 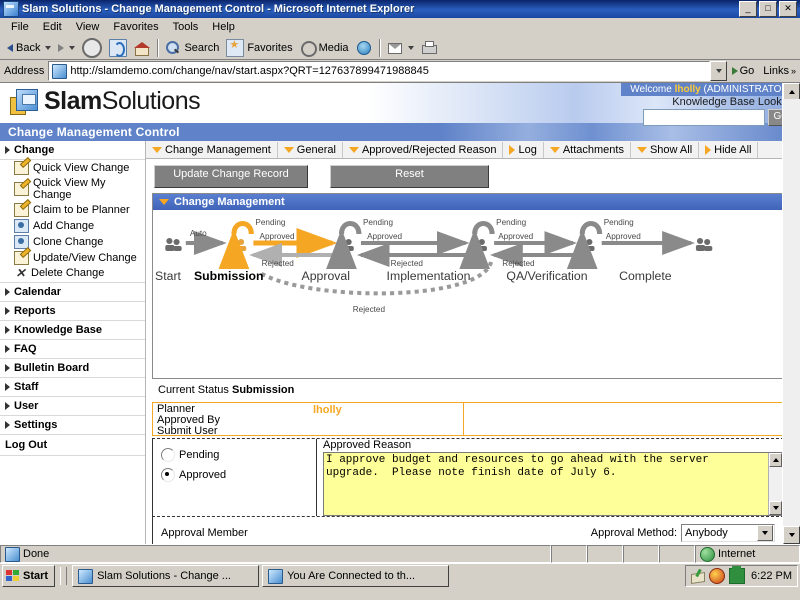 I want to click on refresh-button, so click(x=118, y=48).